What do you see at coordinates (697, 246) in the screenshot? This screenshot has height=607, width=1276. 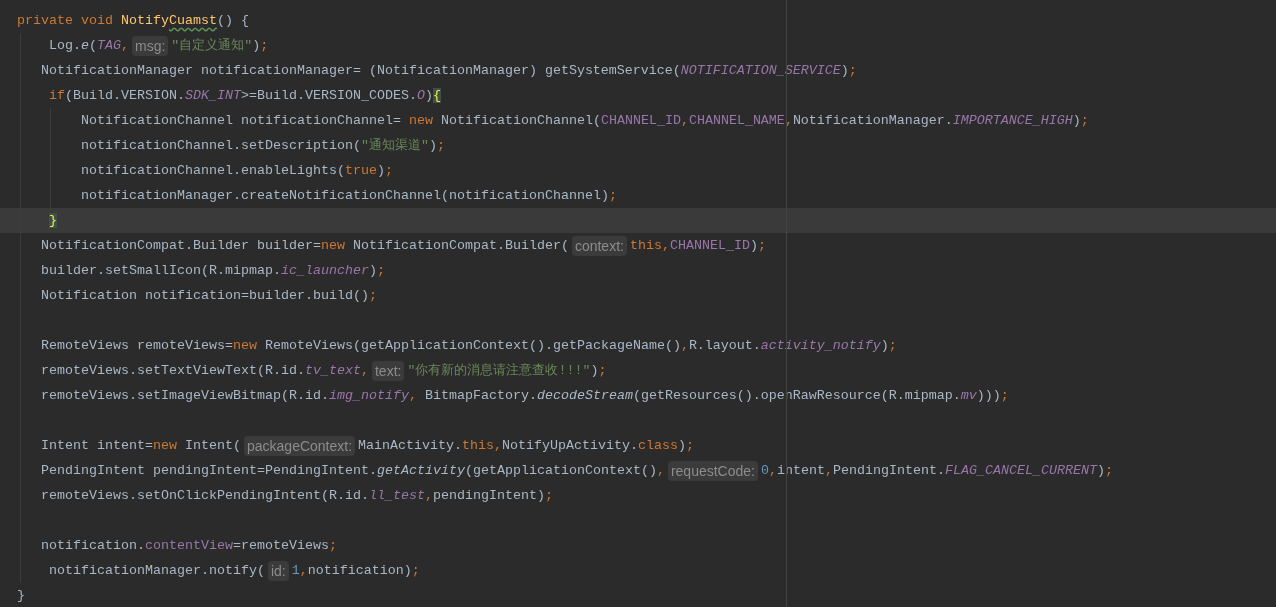 I see `code-text: this,CHANNEL_ID);` at bounding box center [697, 246].